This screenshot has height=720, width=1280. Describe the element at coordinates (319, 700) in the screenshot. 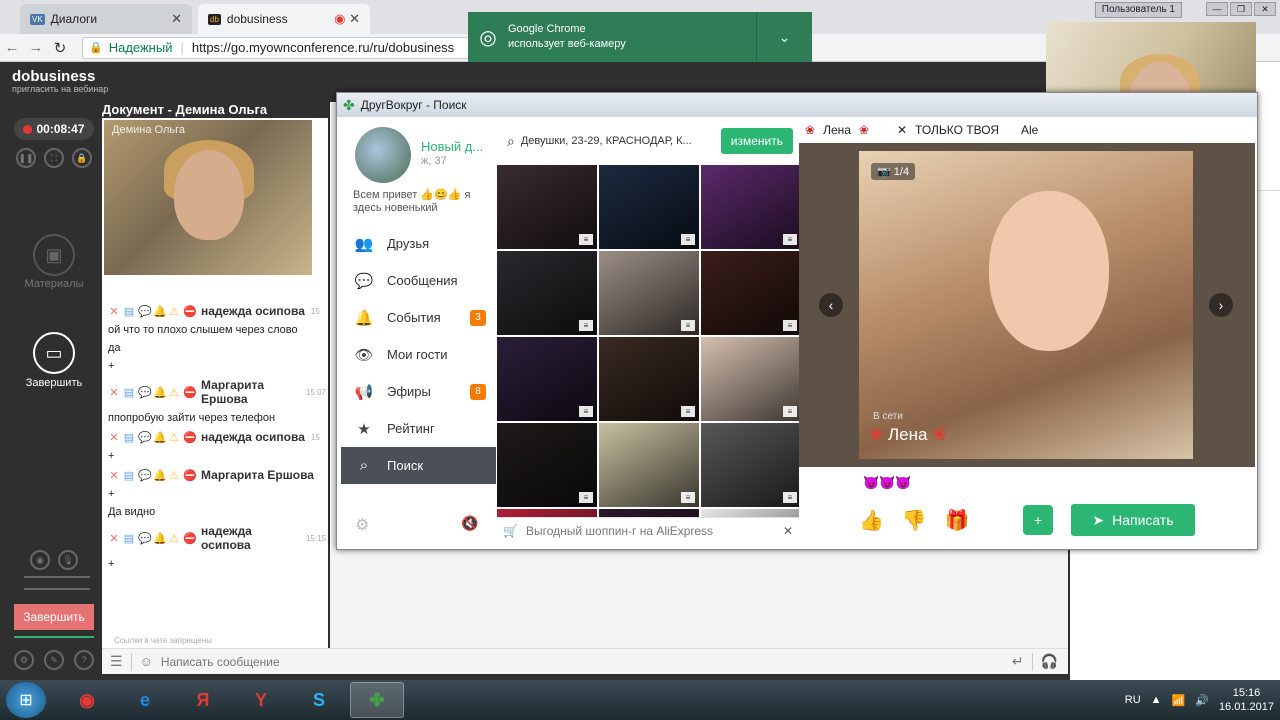

I see `skype-taskbar-icon: S` at that location.